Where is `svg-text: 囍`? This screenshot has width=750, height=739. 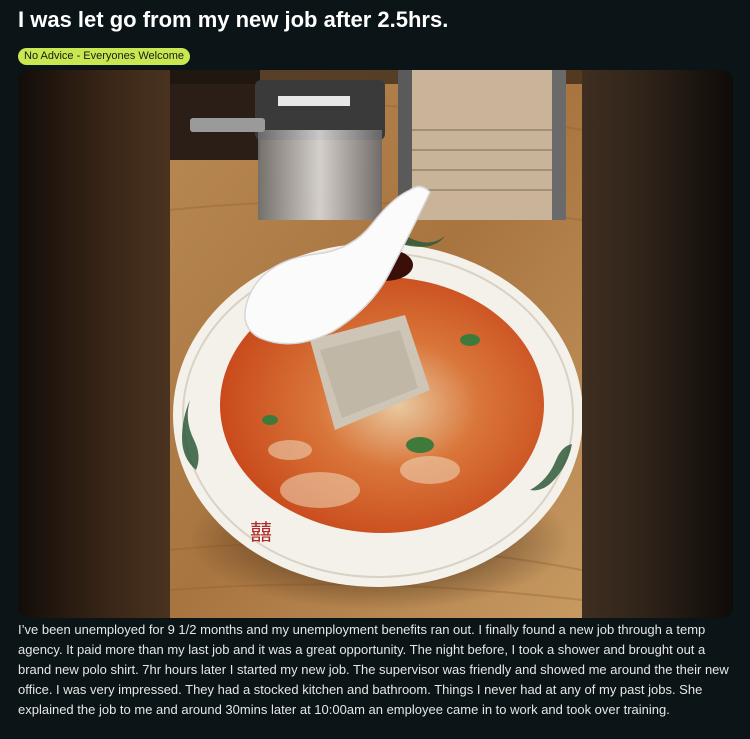 svg-text: 囍 is located at coordinates (261, 533).